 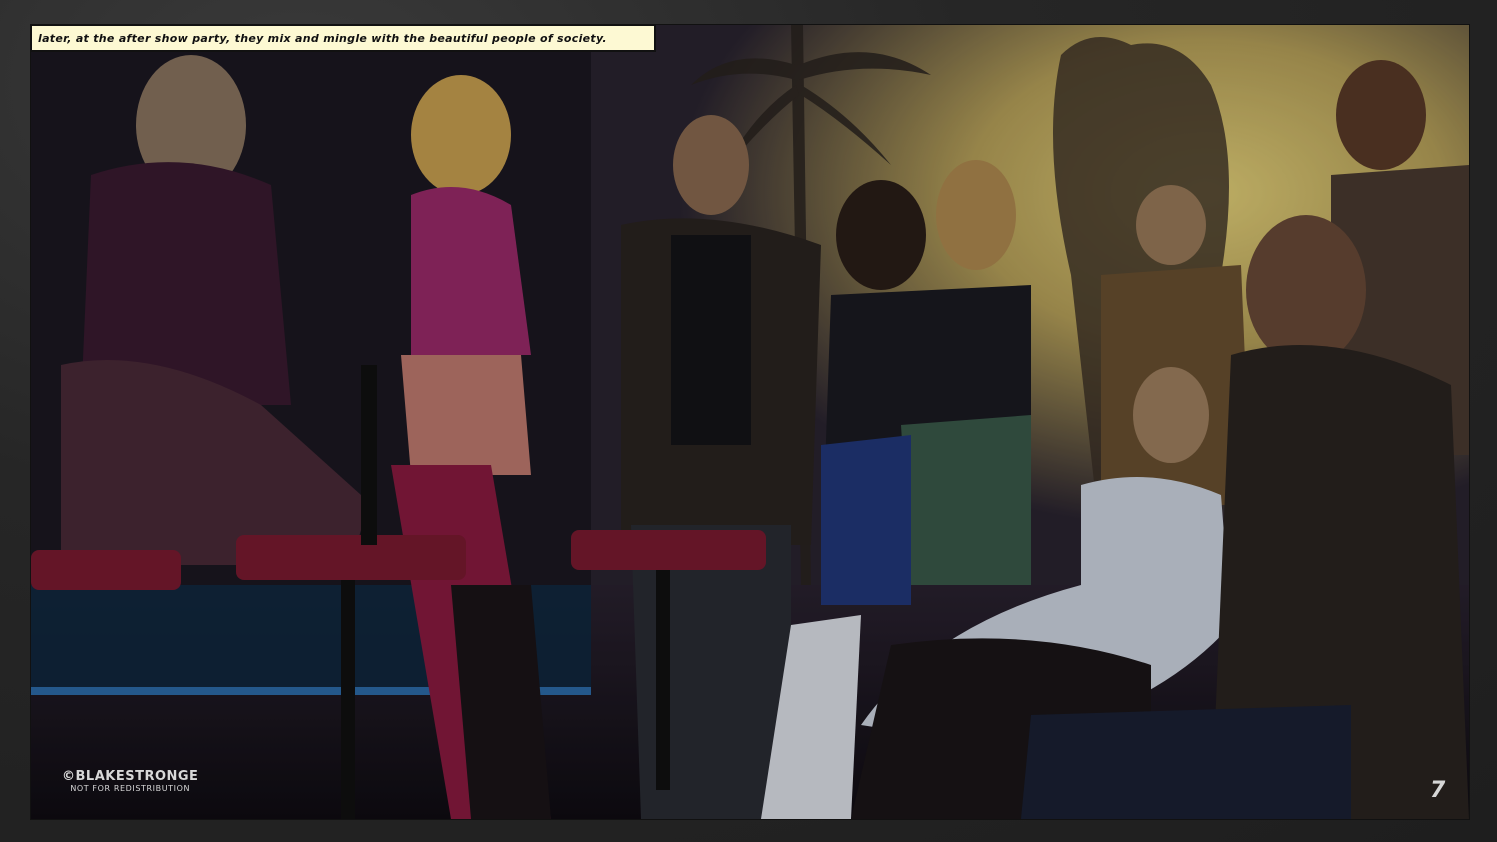 What do you see at coordinates (130, 788) in the screenshot?
I see `credit-notice: NOT FOR REDISTRIBUTION` at bounding box center [130, 788].